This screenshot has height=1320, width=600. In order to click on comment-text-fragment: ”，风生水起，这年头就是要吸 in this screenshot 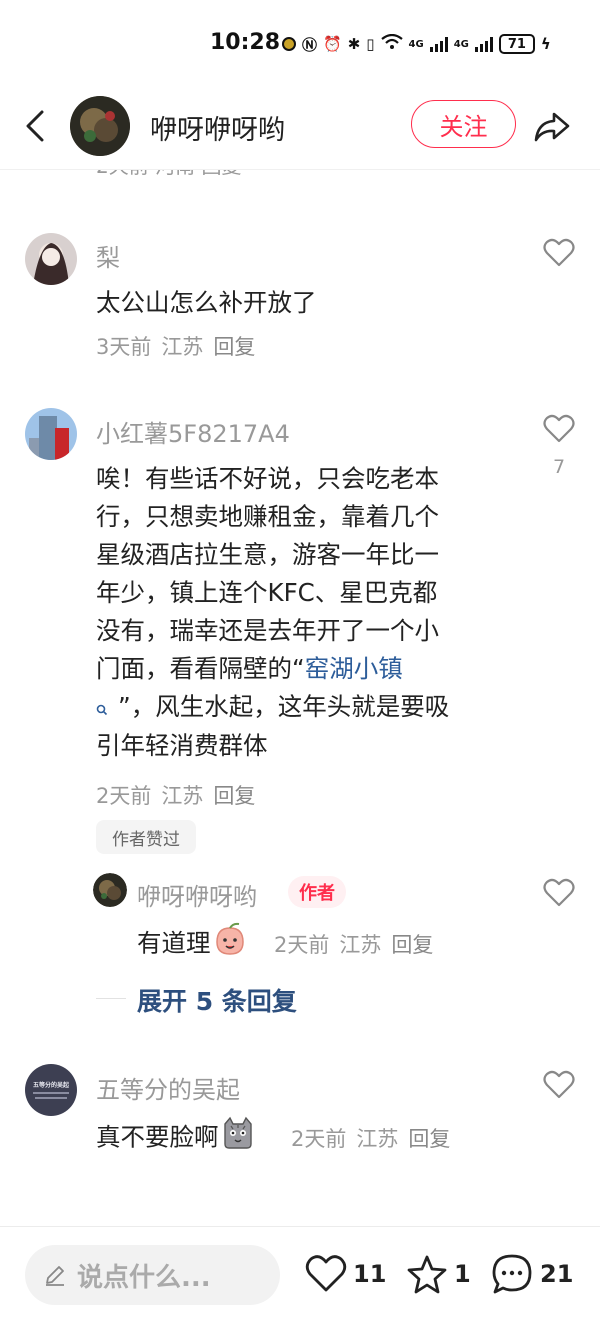, I will do `click(284, 706)`.